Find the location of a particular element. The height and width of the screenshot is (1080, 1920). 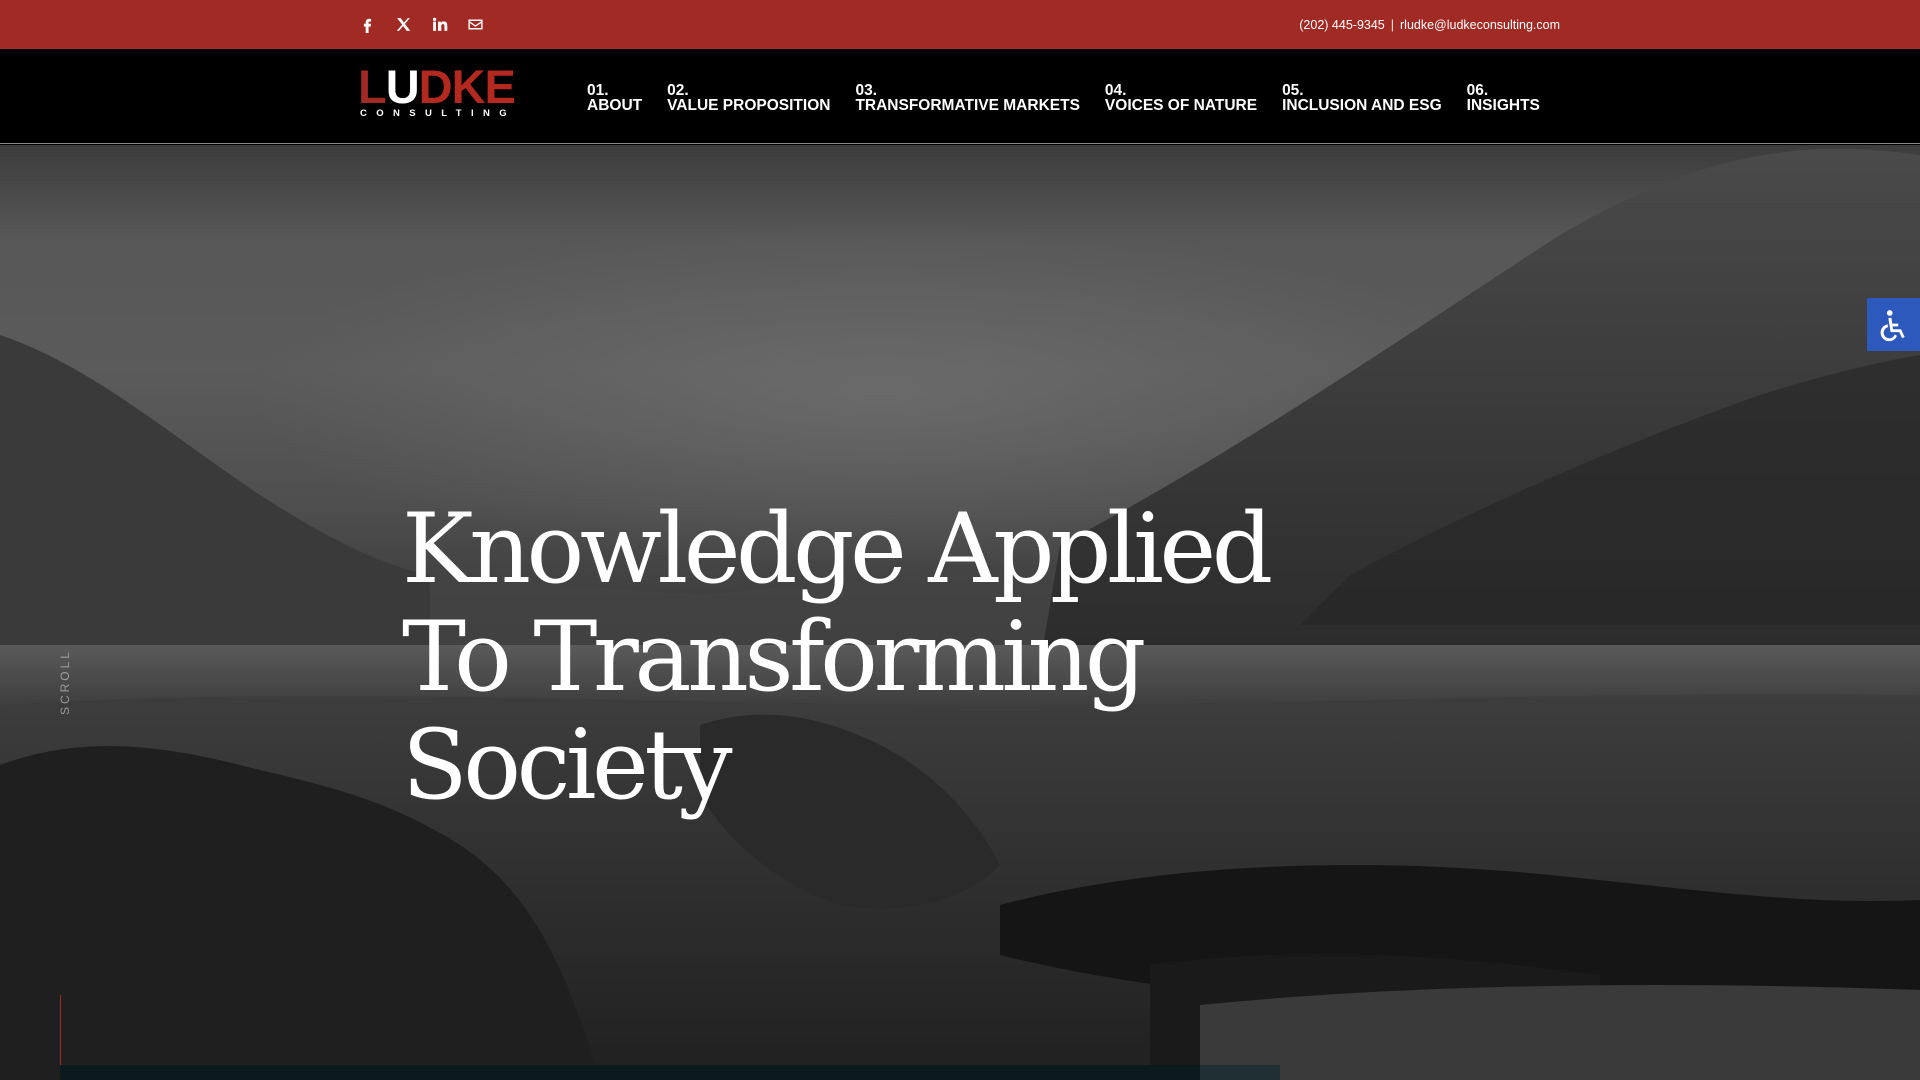

nav-item-number: 03. is located at coordinates (866, 90).